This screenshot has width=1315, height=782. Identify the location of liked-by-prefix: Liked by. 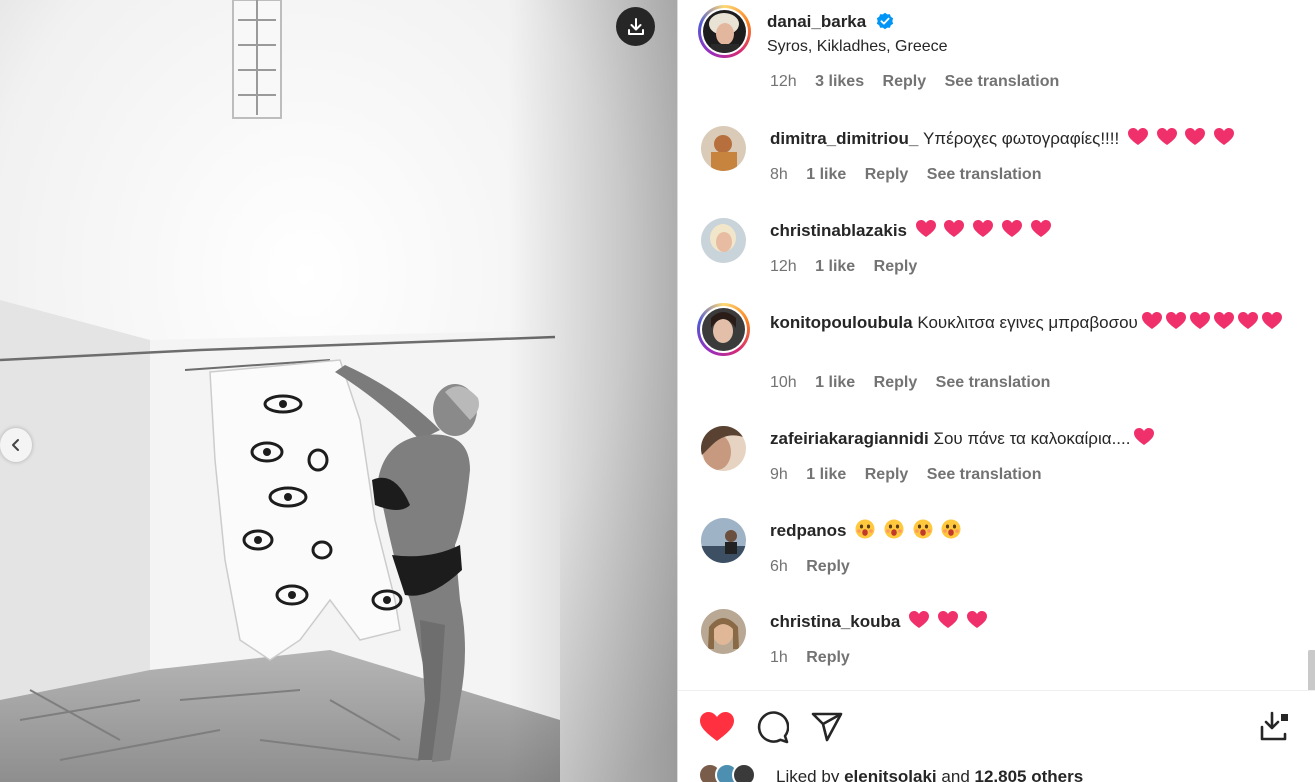
(808, 774).